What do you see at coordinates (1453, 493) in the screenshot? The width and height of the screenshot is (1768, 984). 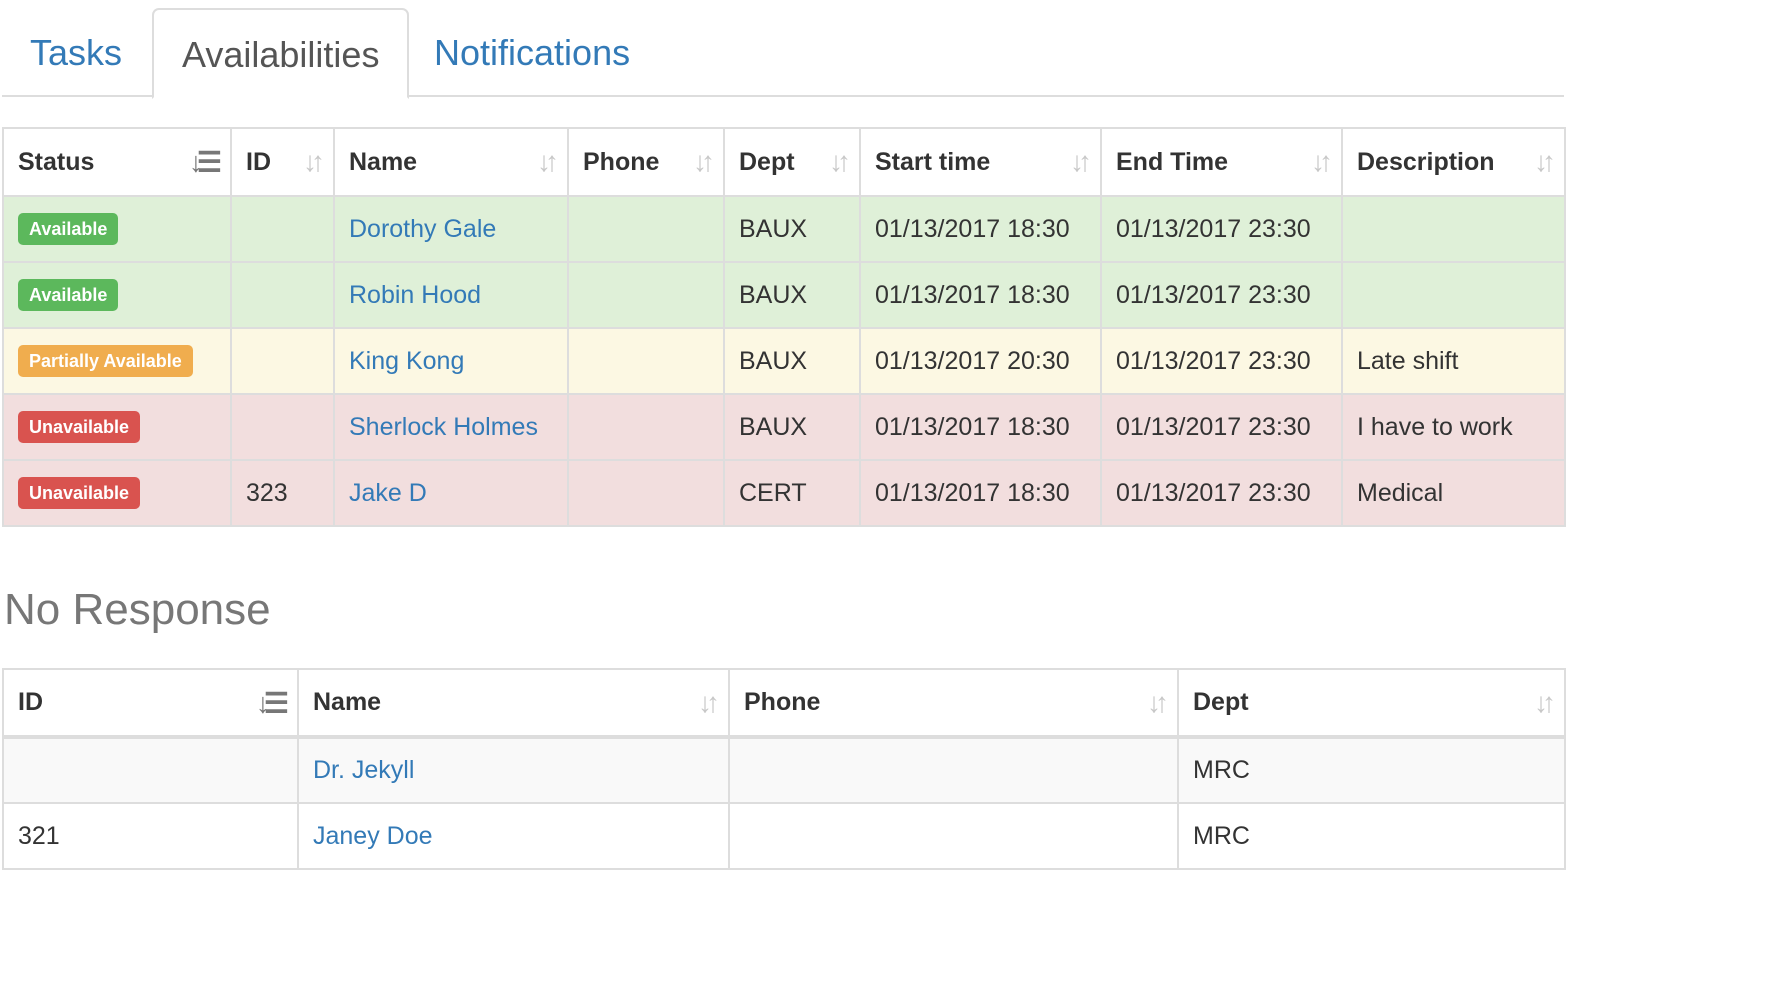 I see `description-cell: Medical` at bounding box center [1453, 493].